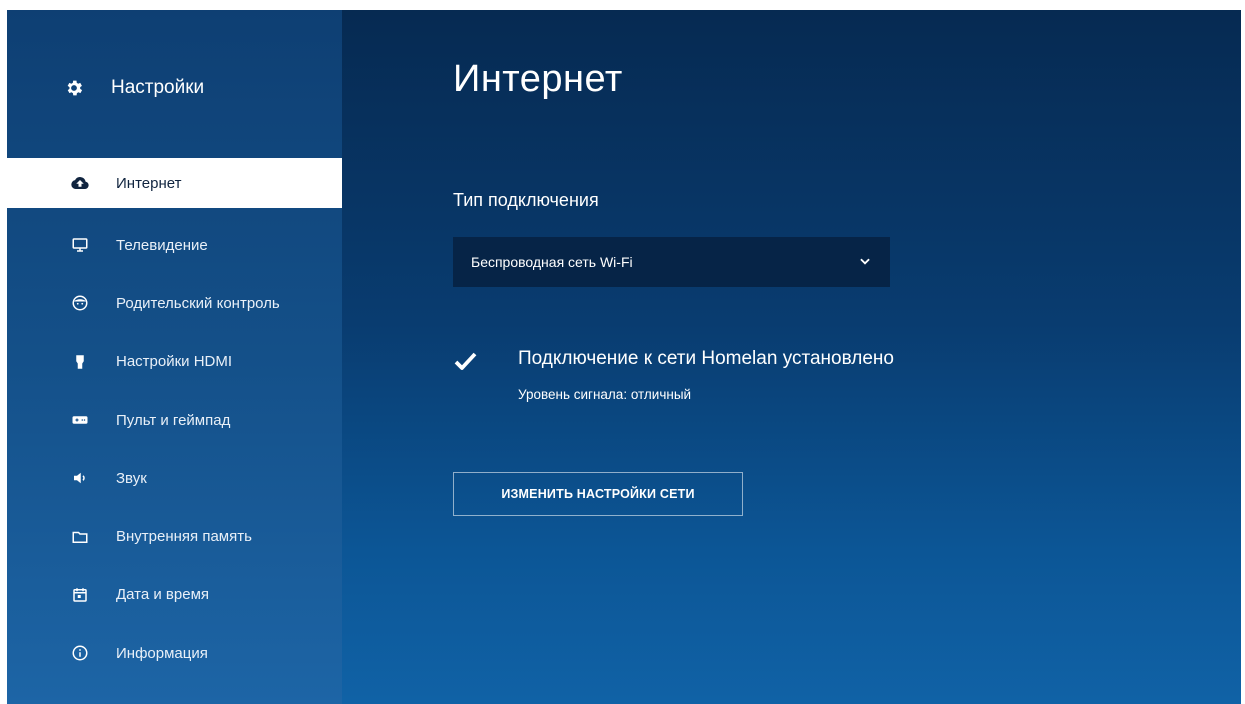  I want to click on change-network-settings-button: ИЗМЕНИТЬ НАСТРОЙКИ СЕТИ, so click(598, 494).